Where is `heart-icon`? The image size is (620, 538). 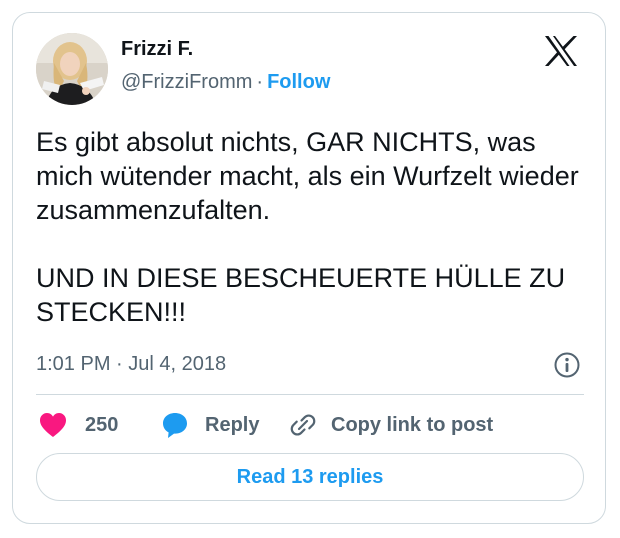 heart-icon is located at coordinates (53, 425).